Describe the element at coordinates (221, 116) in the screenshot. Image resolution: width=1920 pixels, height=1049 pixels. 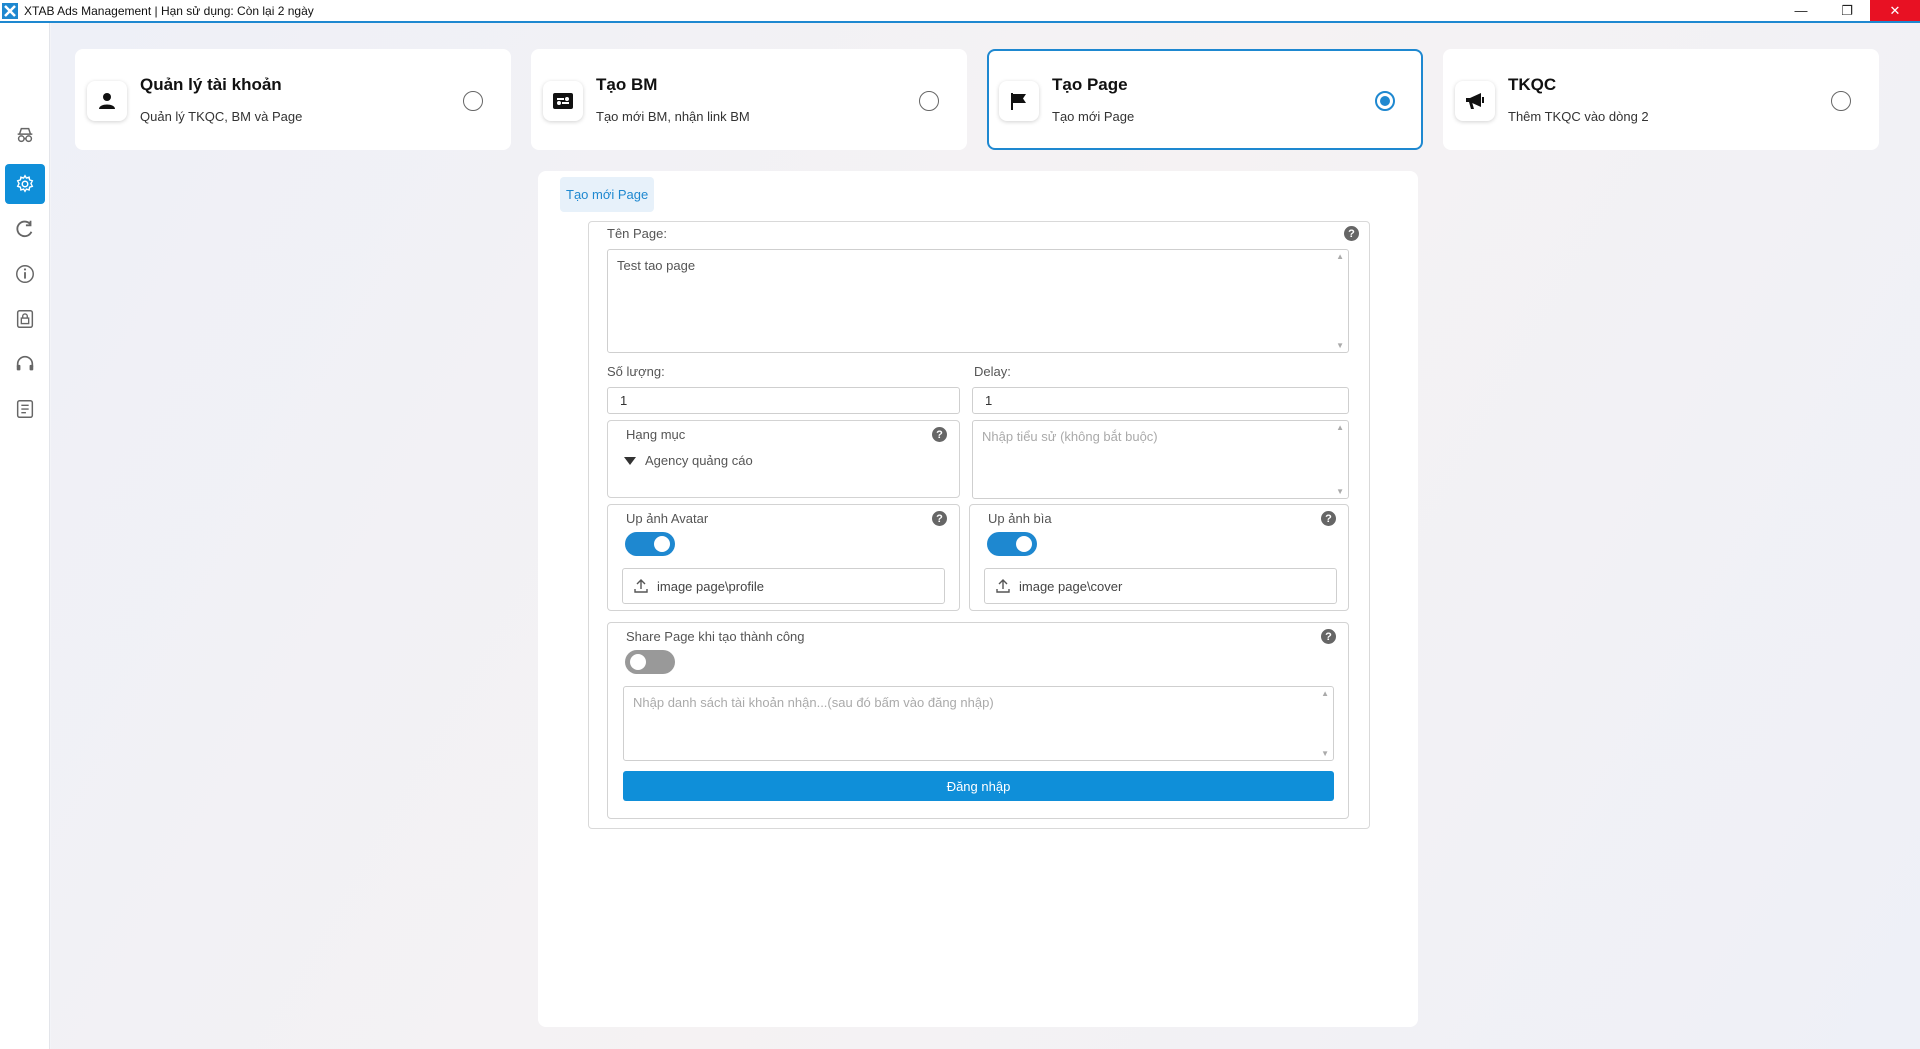
I see `card-subtitle: Quản lý TKQC, BM và Page` at that location.